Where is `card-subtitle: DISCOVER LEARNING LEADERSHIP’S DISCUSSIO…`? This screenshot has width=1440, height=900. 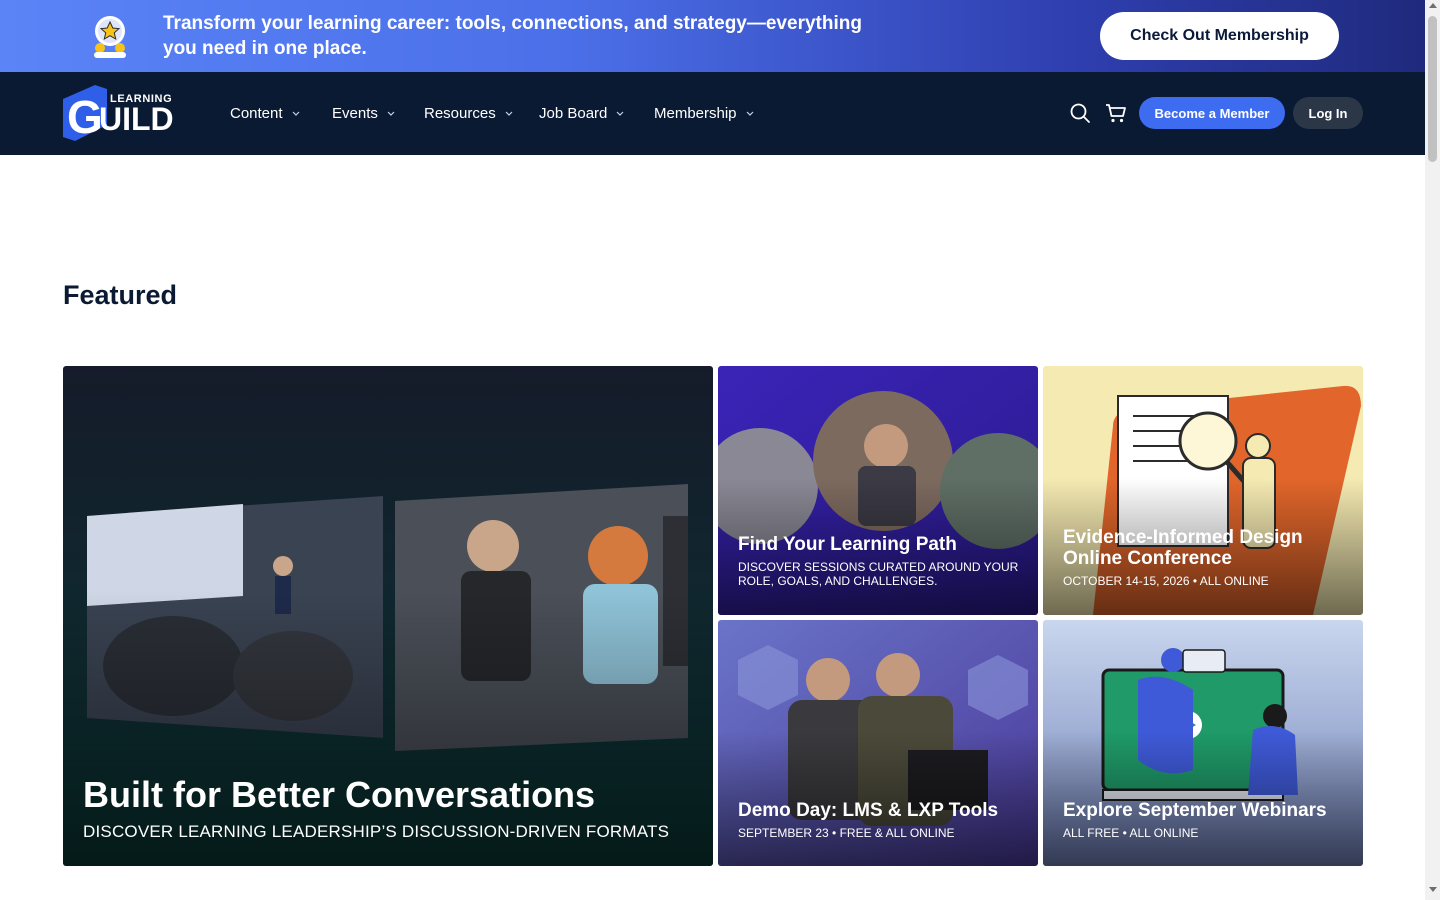 card-subtitle: DISCOVER LEARNING LEADERSHIP’S DISCUSSIO… is located at coordinates (376, 831).